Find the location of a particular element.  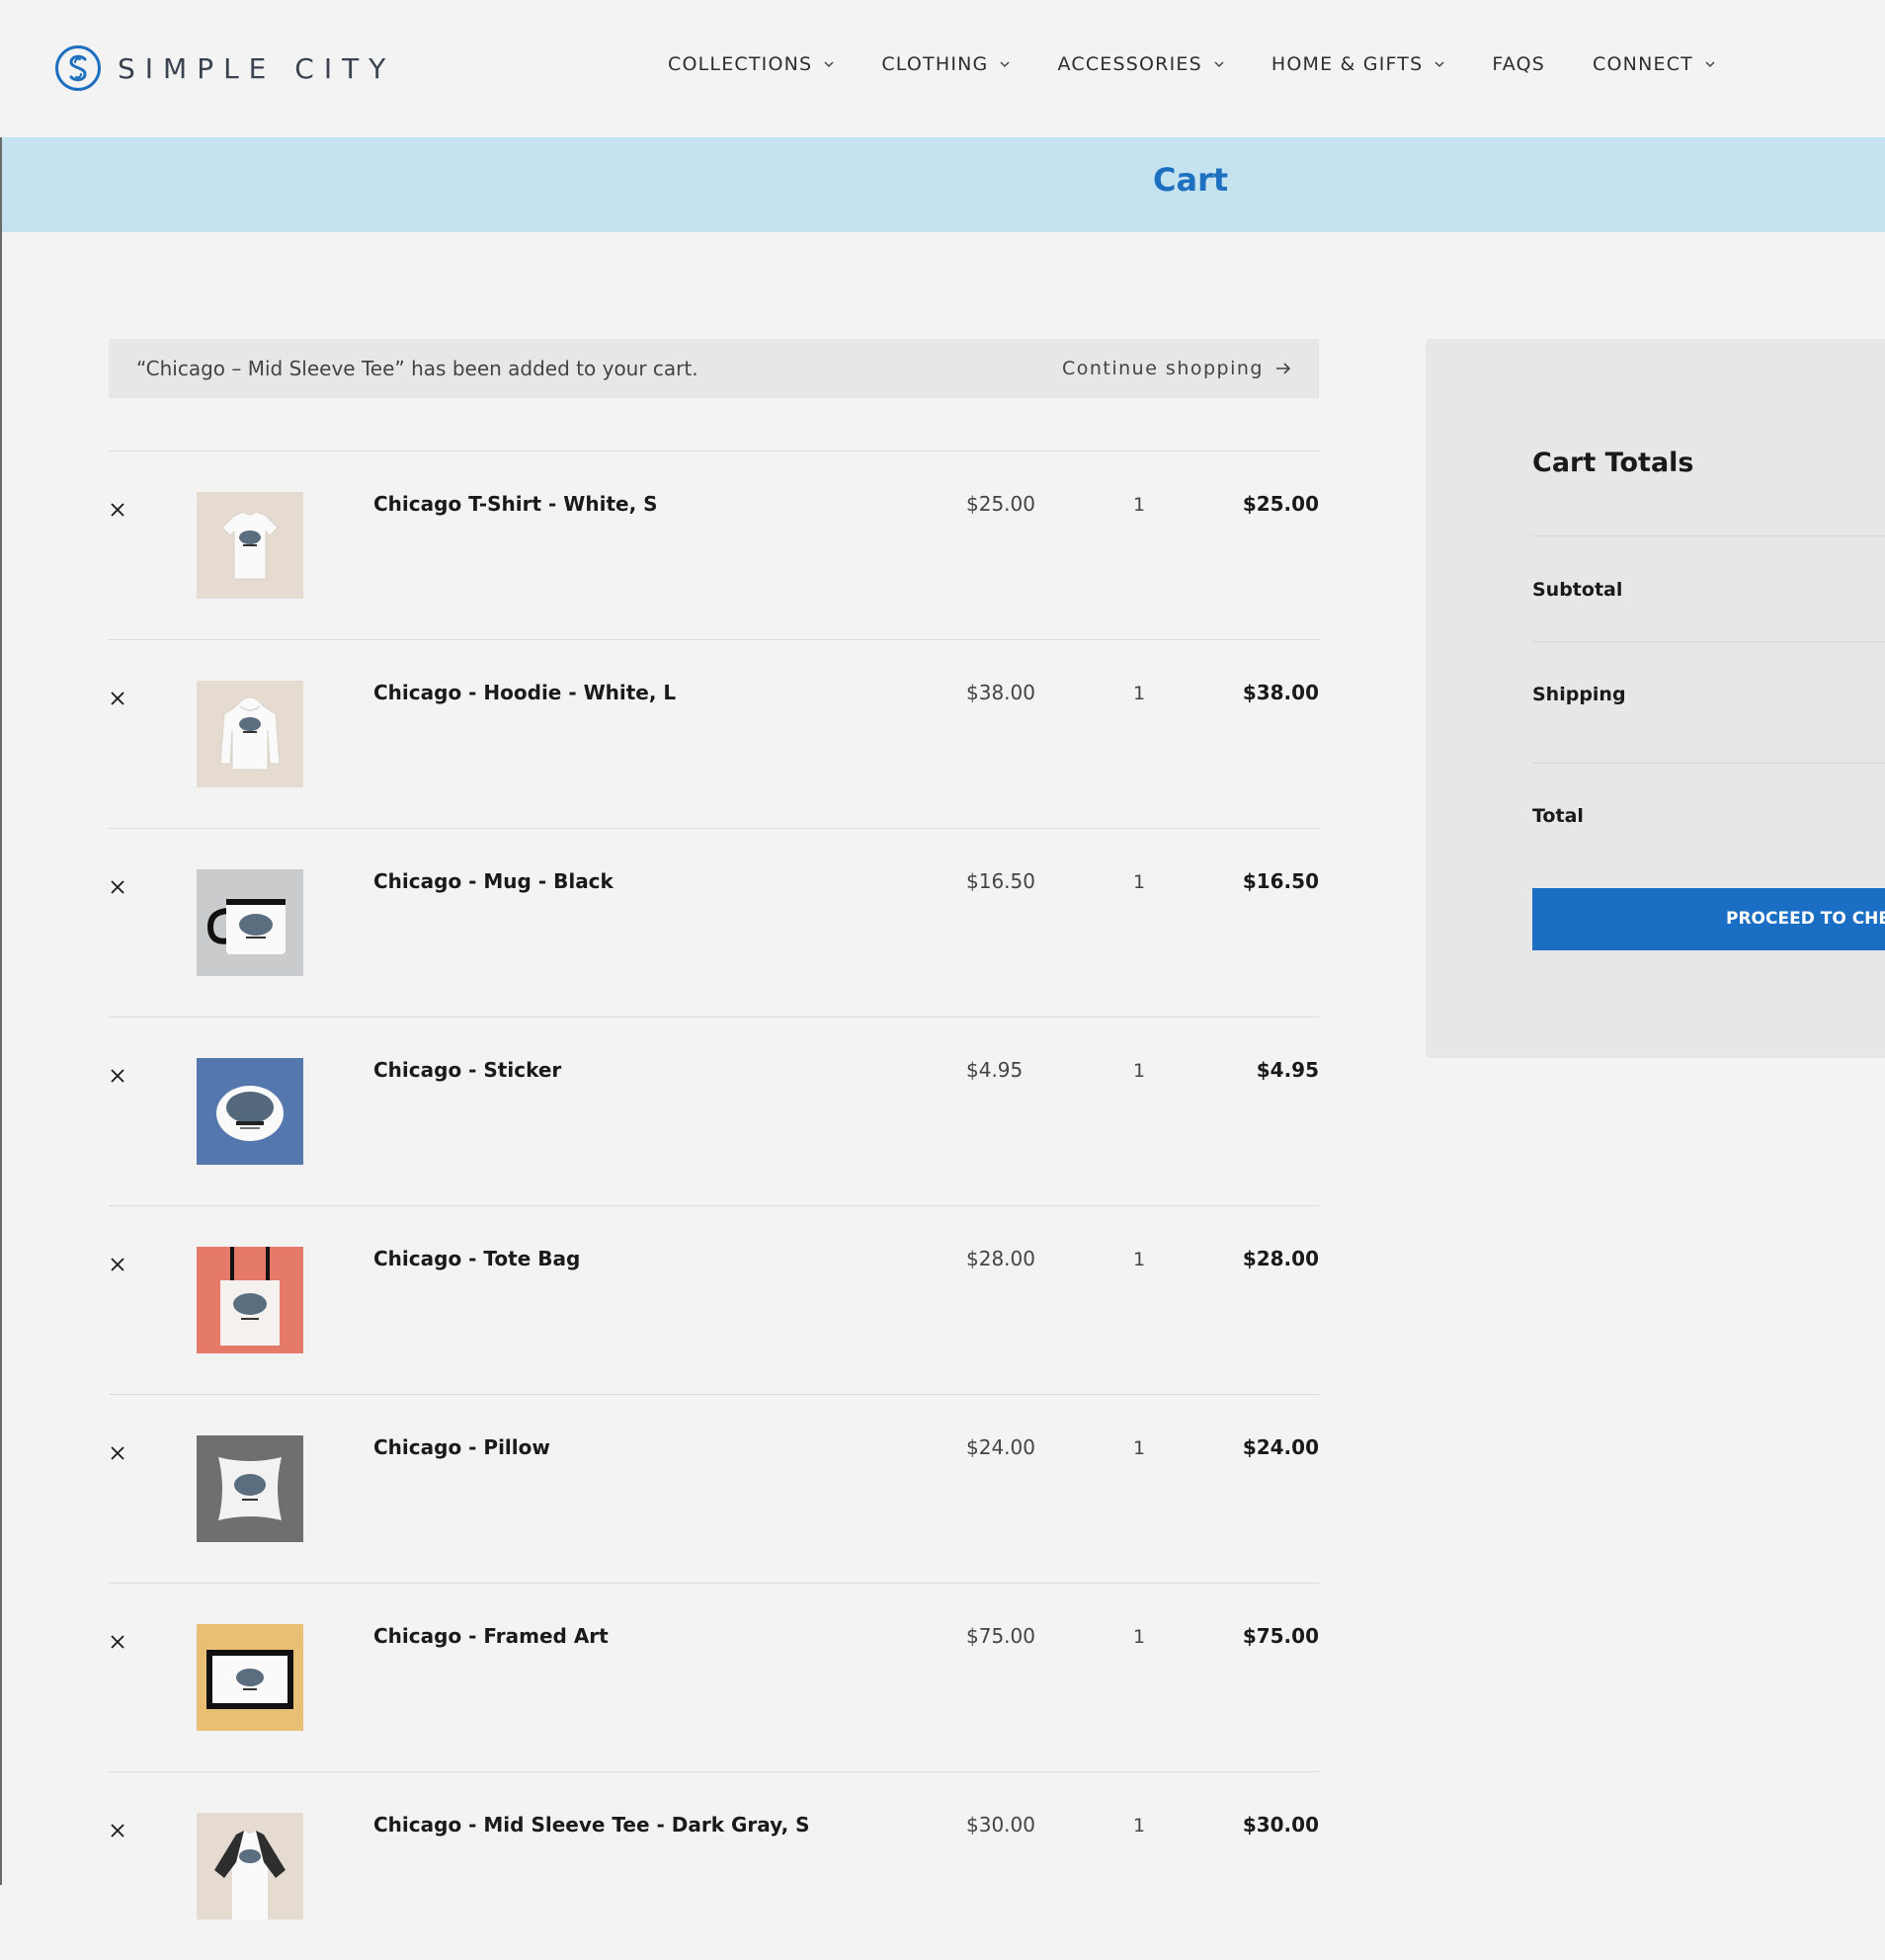

divider is located at coordinates (1708, 641).